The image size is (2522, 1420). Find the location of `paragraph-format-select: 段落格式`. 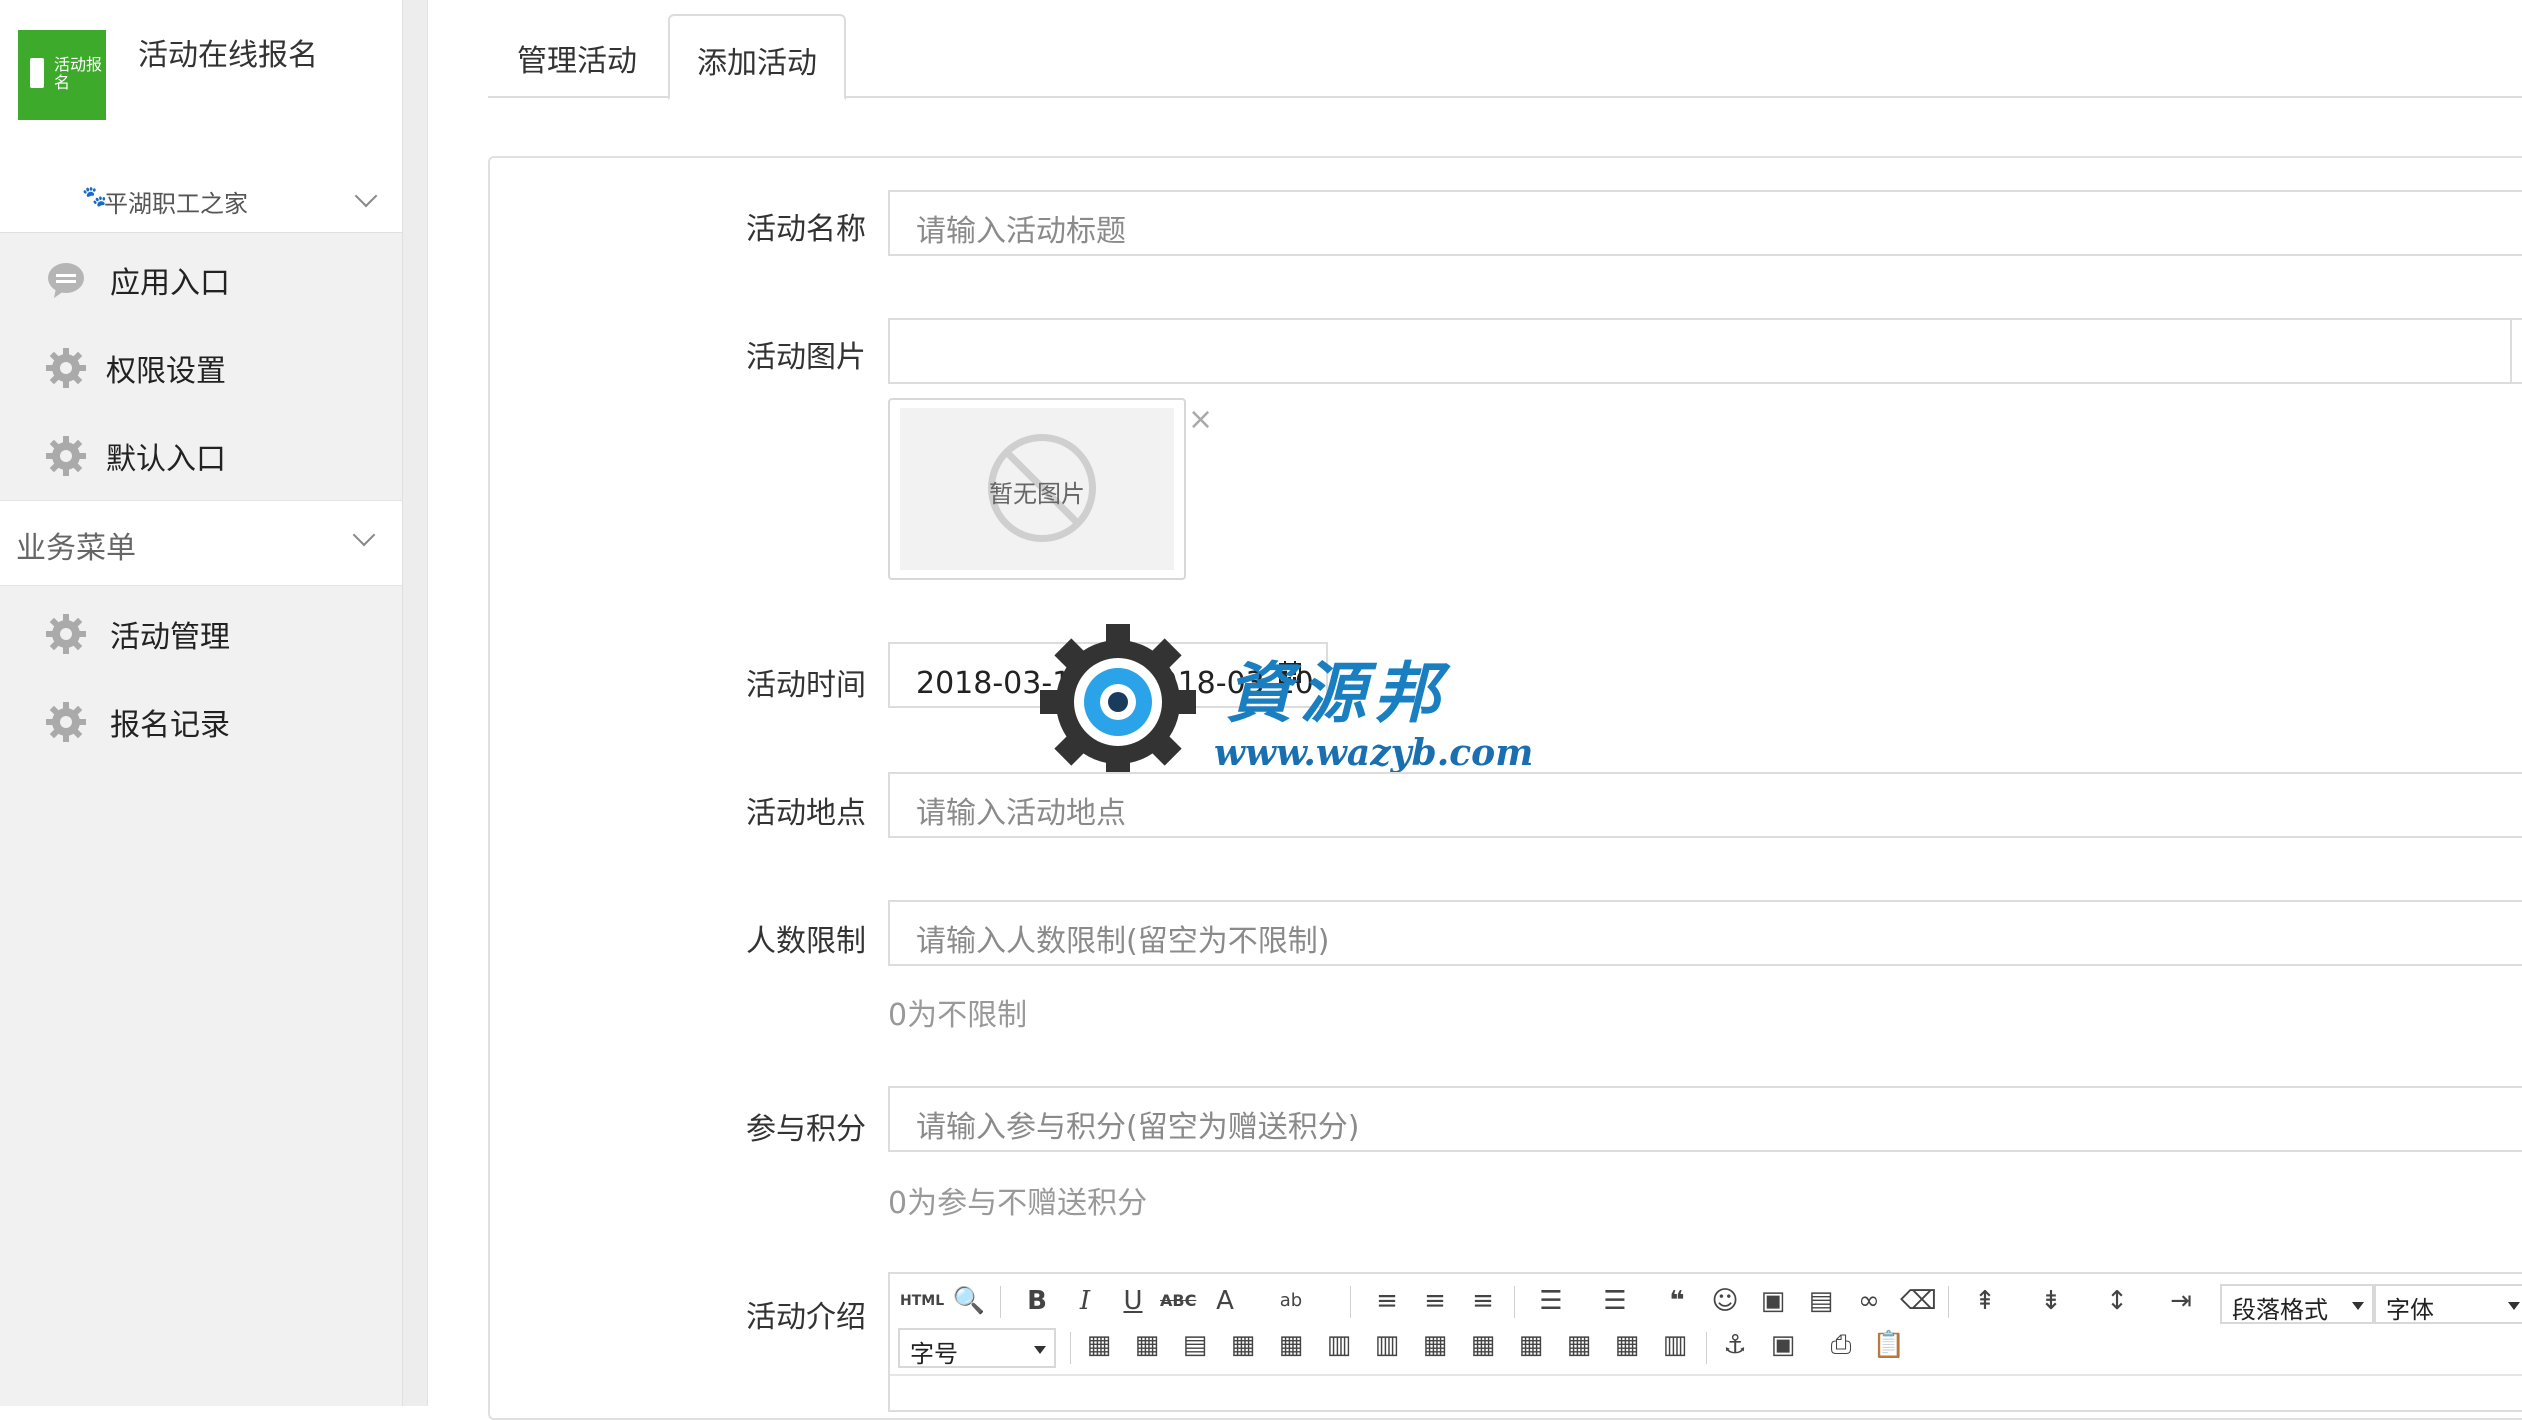

paragraph-format-select: 段落格式 is located at coordinates (2297, 1304).